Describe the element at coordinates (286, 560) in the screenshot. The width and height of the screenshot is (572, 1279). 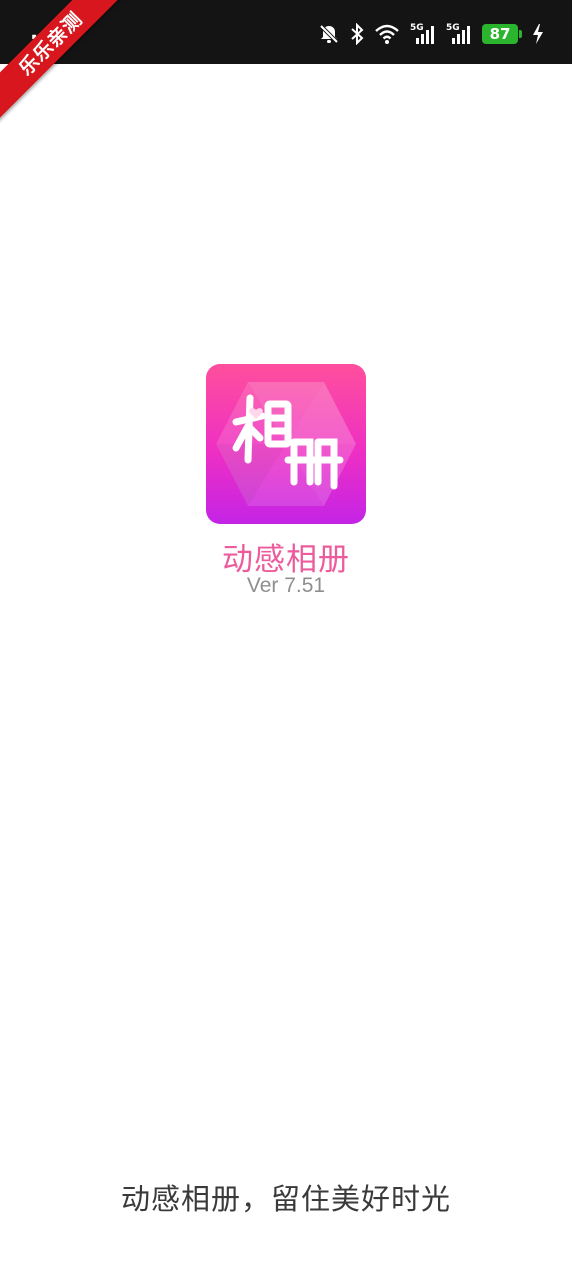
I see `app-name: 动感相册` at that location.